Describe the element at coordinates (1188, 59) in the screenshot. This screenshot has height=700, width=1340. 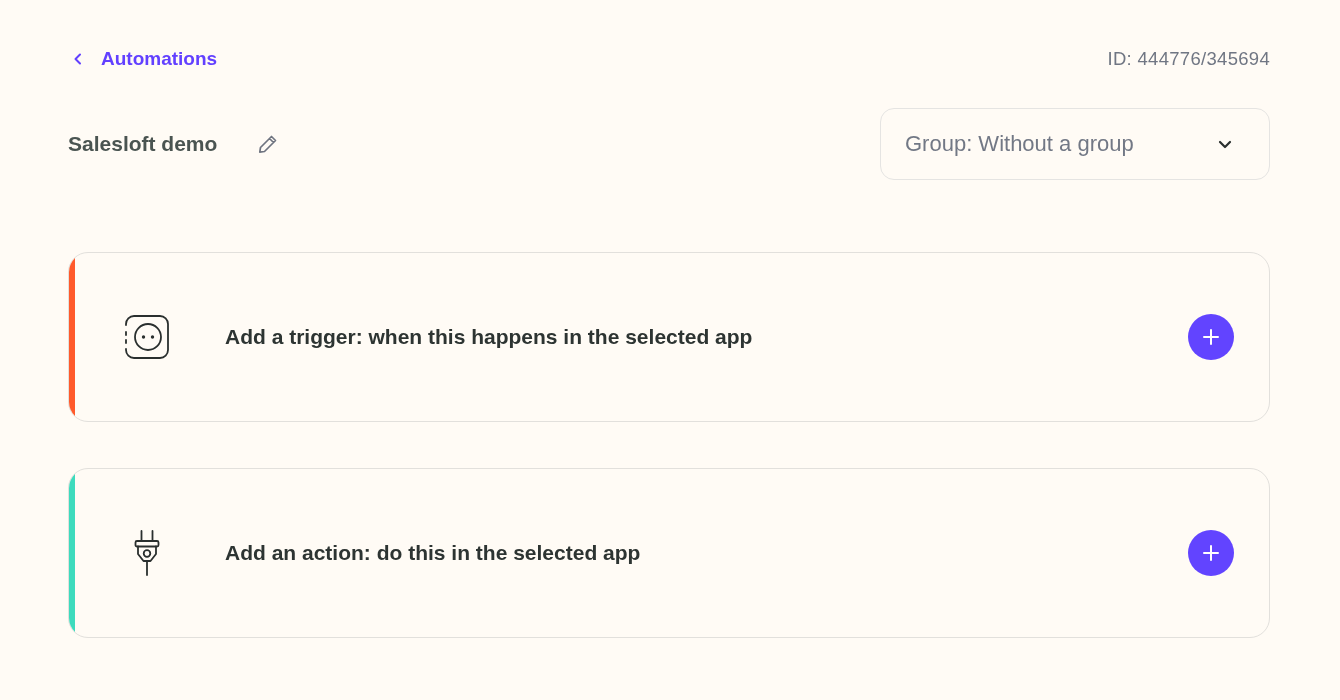
I see `automation-id: ID: 444776/345694` at that location.